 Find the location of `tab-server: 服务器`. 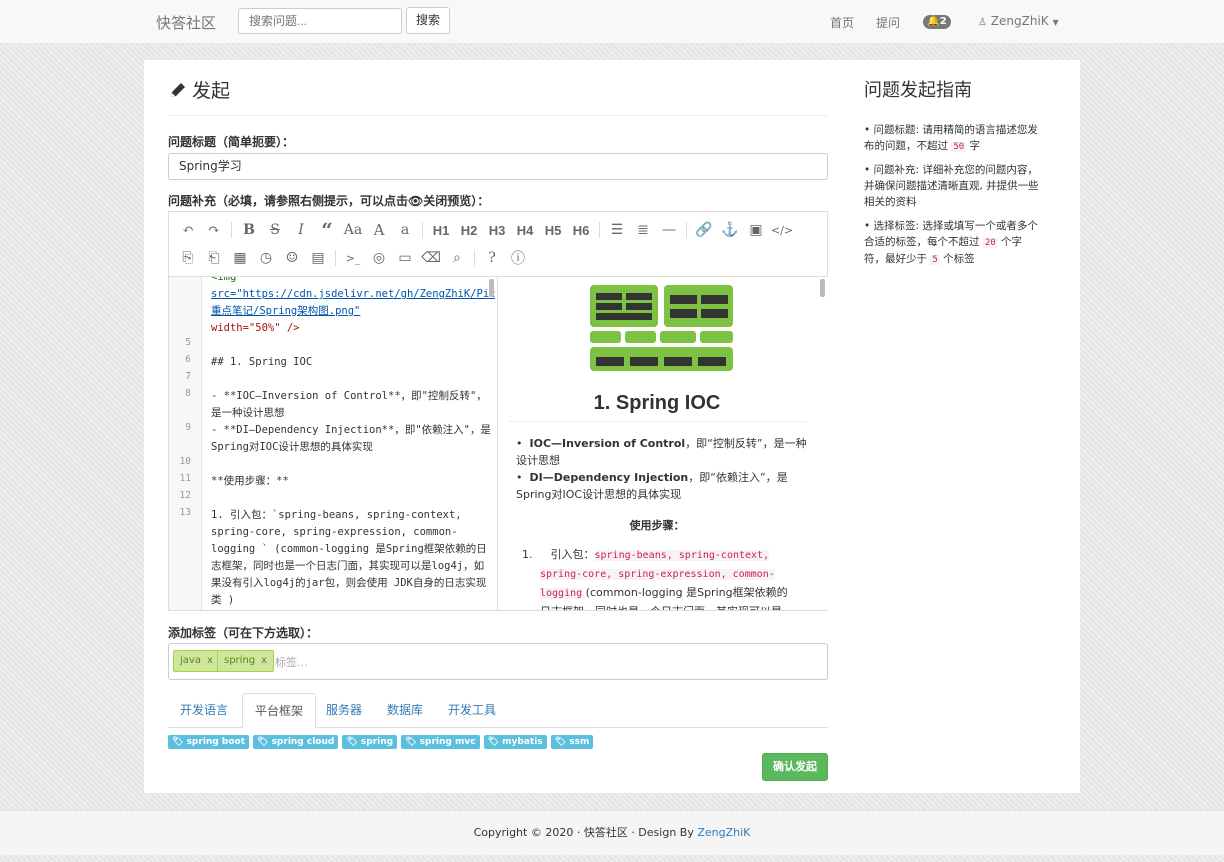

tab-server: 服务器 is located at coordinates (344, 710).